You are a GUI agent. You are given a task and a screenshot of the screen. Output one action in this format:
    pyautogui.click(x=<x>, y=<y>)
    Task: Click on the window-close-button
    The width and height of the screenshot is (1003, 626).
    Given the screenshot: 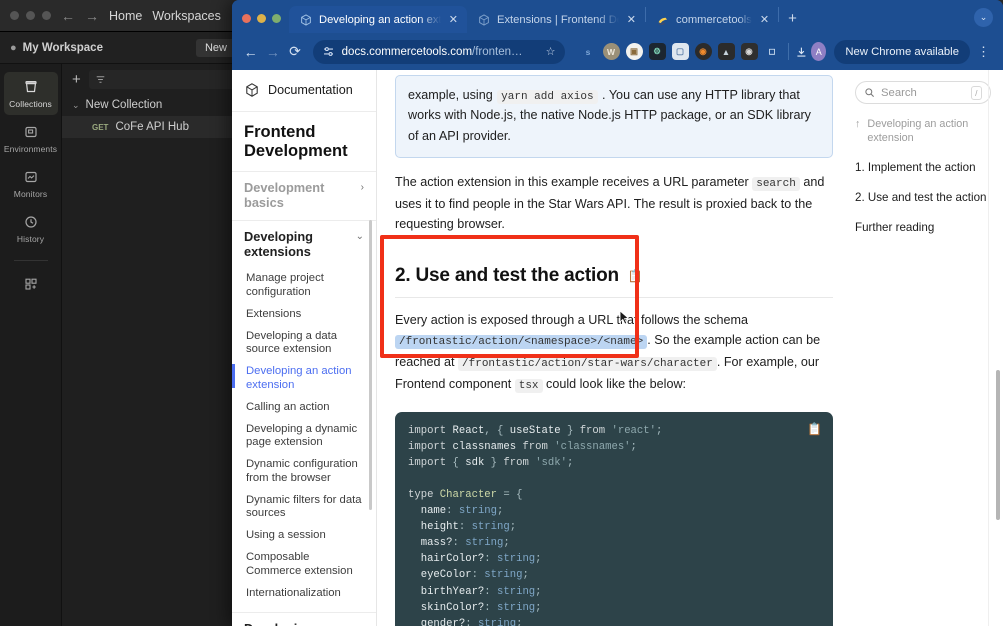 What is the action you would take?
    pyautogui.click(x=246, y=18)
    